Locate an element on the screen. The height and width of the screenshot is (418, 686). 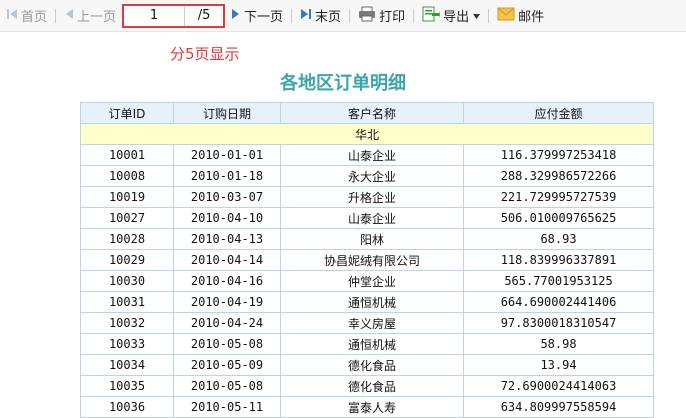
cell-order-date: 2010-05-09 is located at coordinates (227, 365).